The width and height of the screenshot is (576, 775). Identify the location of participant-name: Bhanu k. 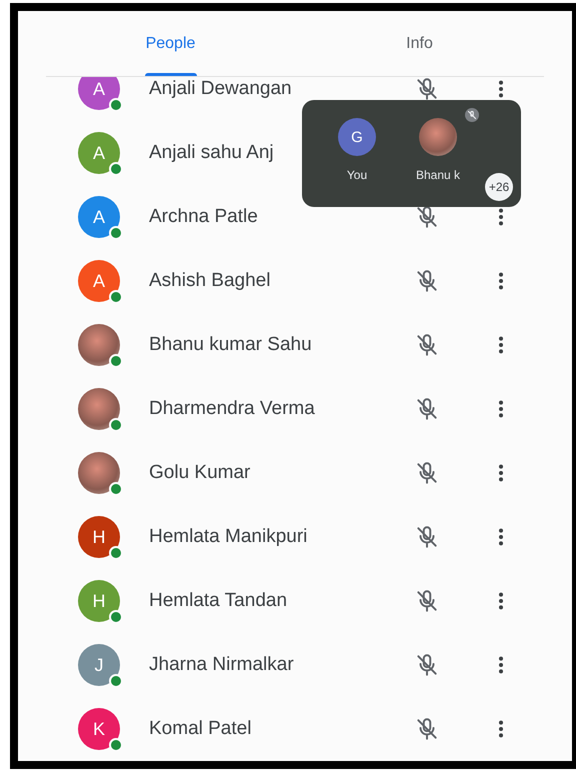
(438, 175).